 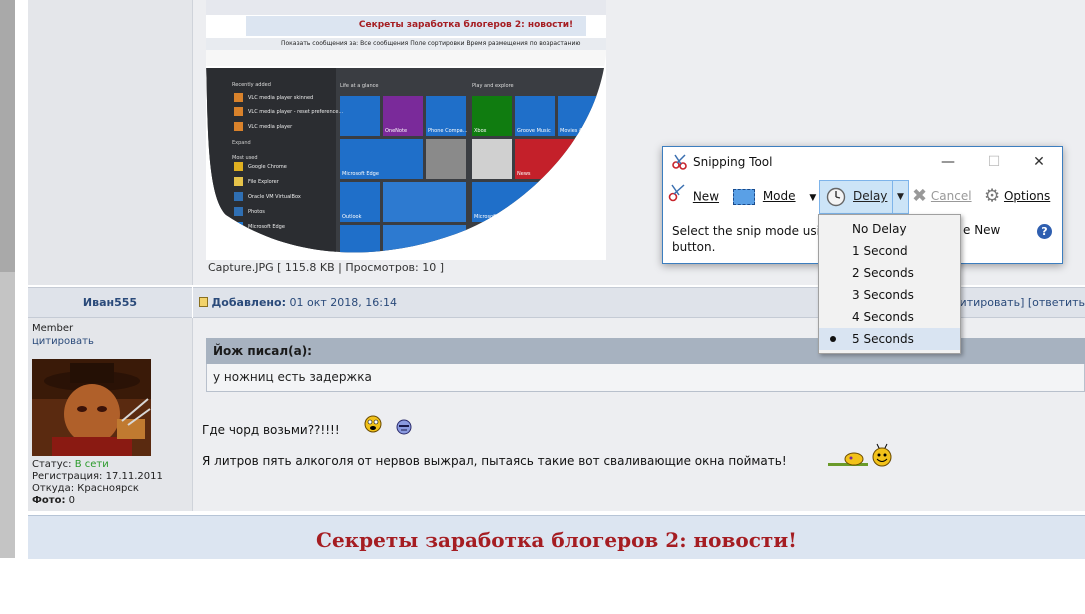 I want to click on mode-dropdown-icon: ▼, so click(x=812, y=198).